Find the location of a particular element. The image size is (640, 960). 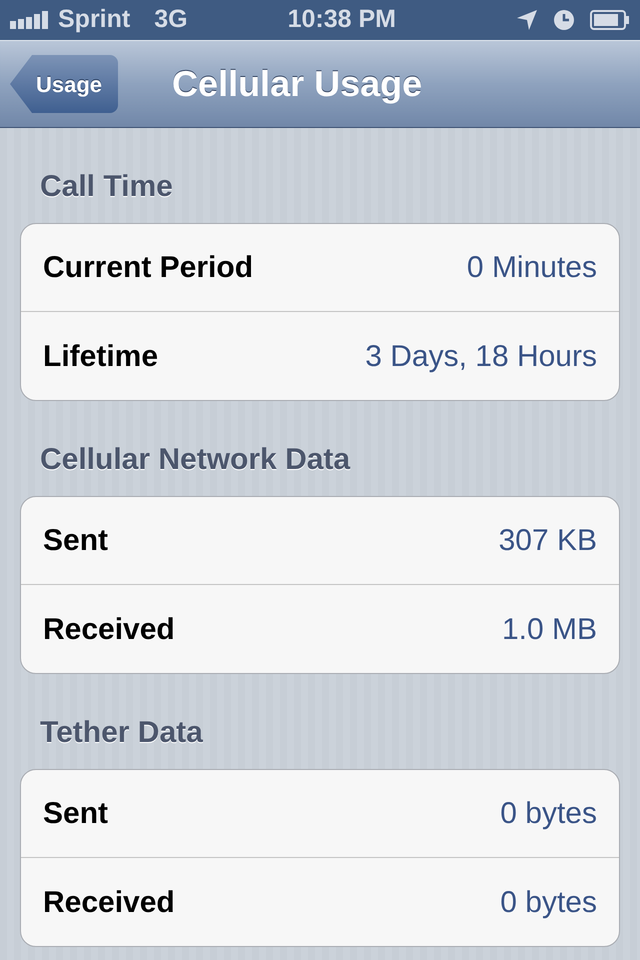

section-header: Cellular Network Data is located at coordinates (195, 460).